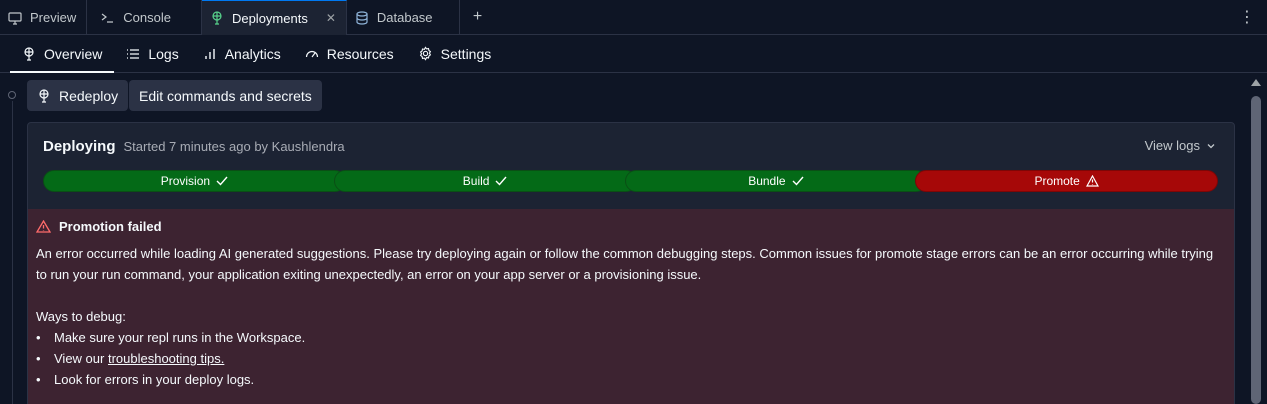 The height and width of the screenshot is (404, 1267). Describe the element at coordinates (79, 146) in the screenshot. I see `deployment-status: Deploying` at that location.